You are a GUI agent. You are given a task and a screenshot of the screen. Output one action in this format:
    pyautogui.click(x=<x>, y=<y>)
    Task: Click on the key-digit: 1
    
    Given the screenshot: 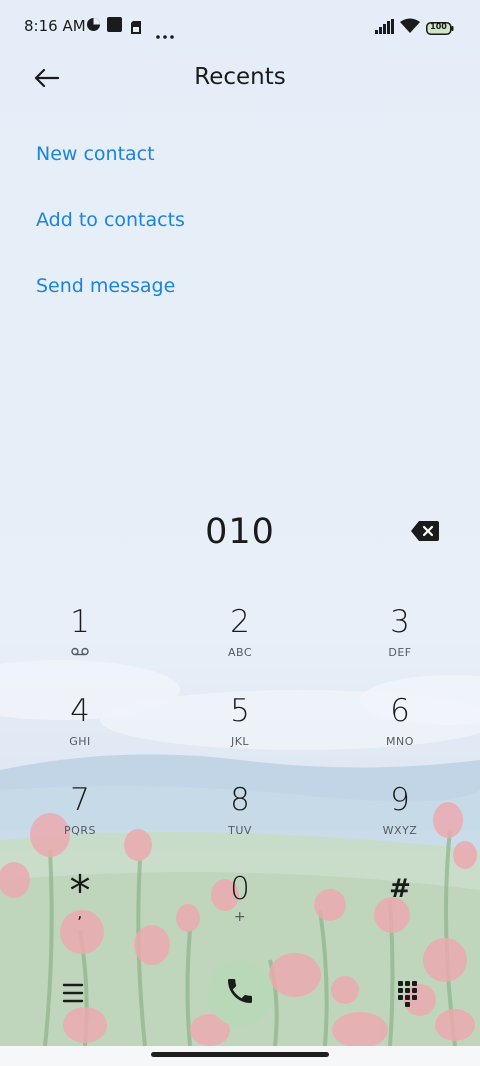 What is the action you would take?
    pyautogui.click(x=80, y=622)
    